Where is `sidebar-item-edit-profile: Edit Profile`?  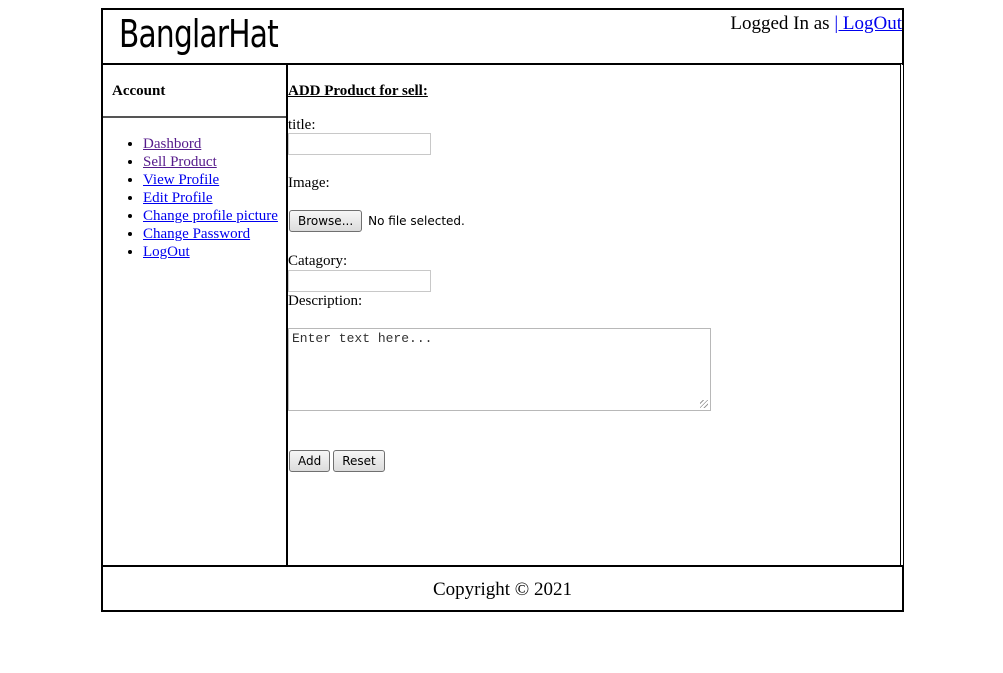
sidebar-item-edit-profile: Edit Profile is located at coordinates (210, 198).